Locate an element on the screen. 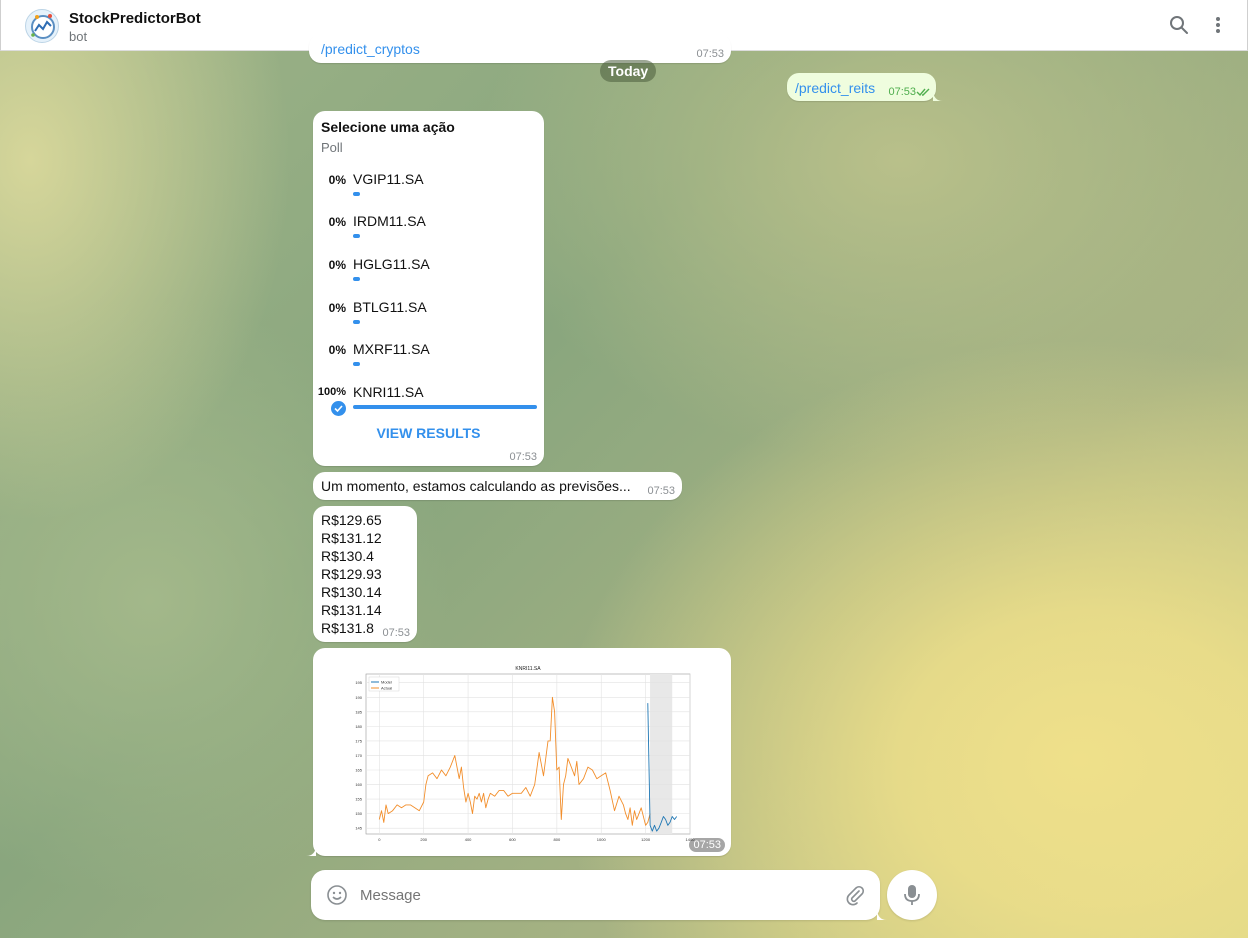  y-tick-label: 155 is located at coordinates (358, 799).